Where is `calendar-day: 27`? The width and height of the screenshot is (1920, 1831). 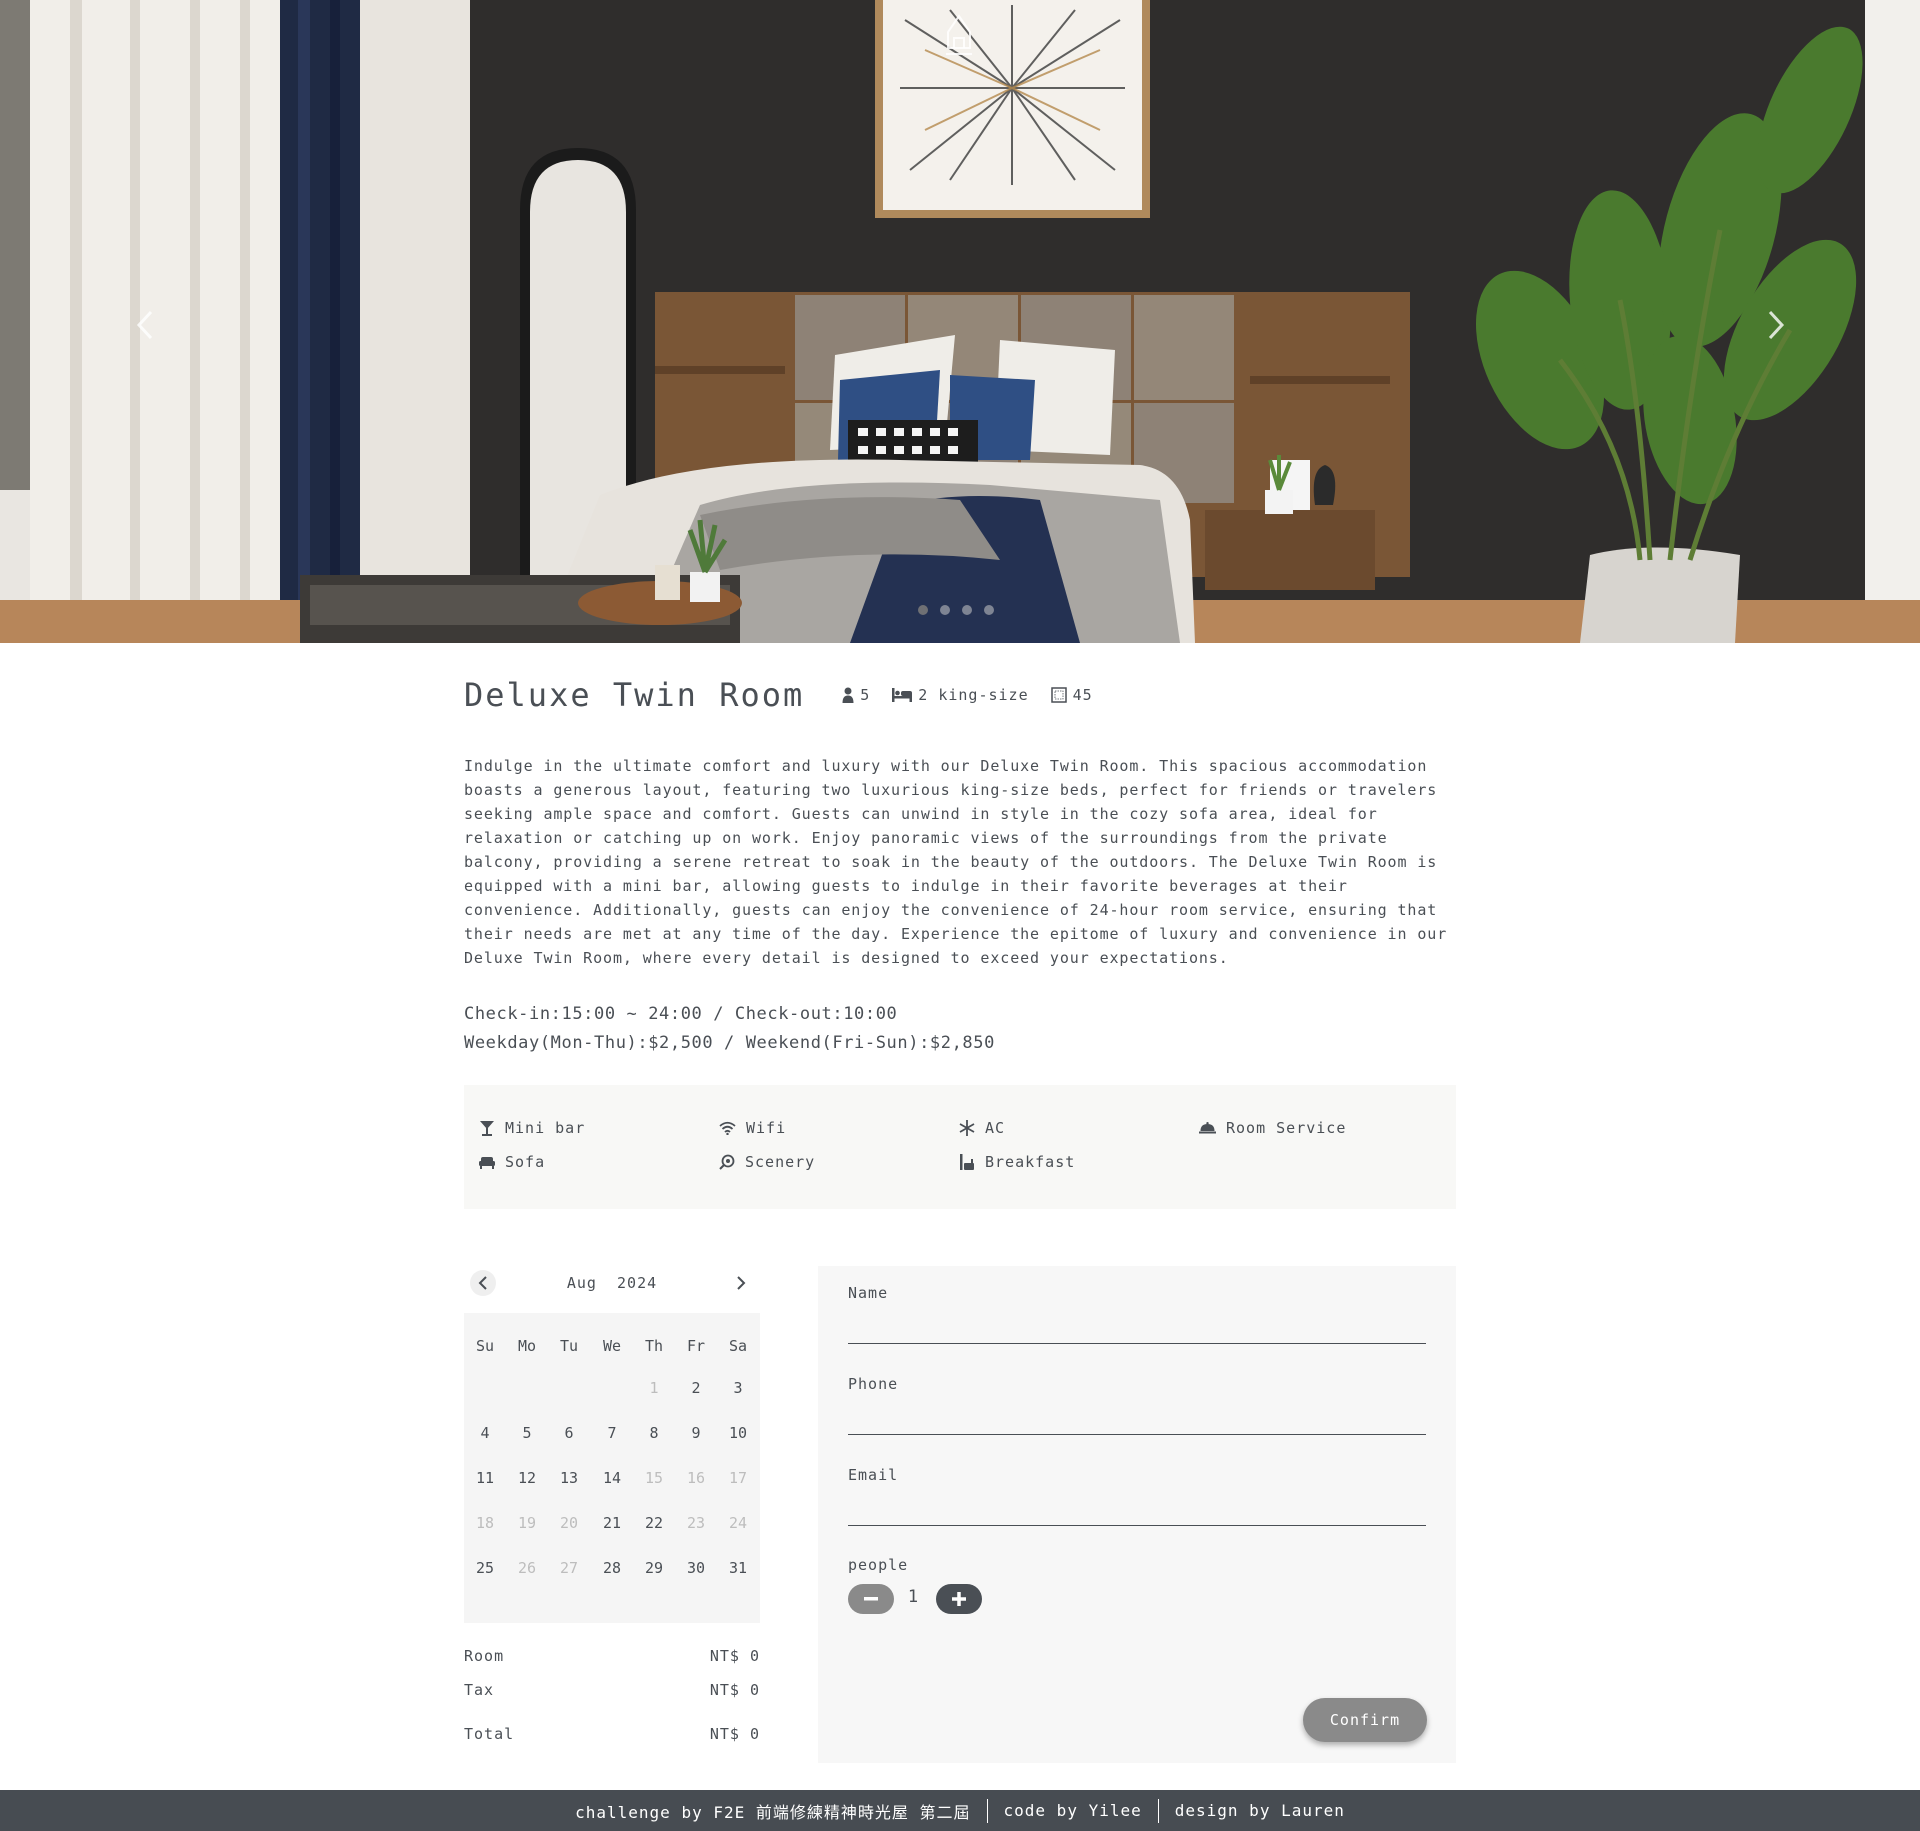
calendar-day: 27 is located at coordinates (569, 1568).